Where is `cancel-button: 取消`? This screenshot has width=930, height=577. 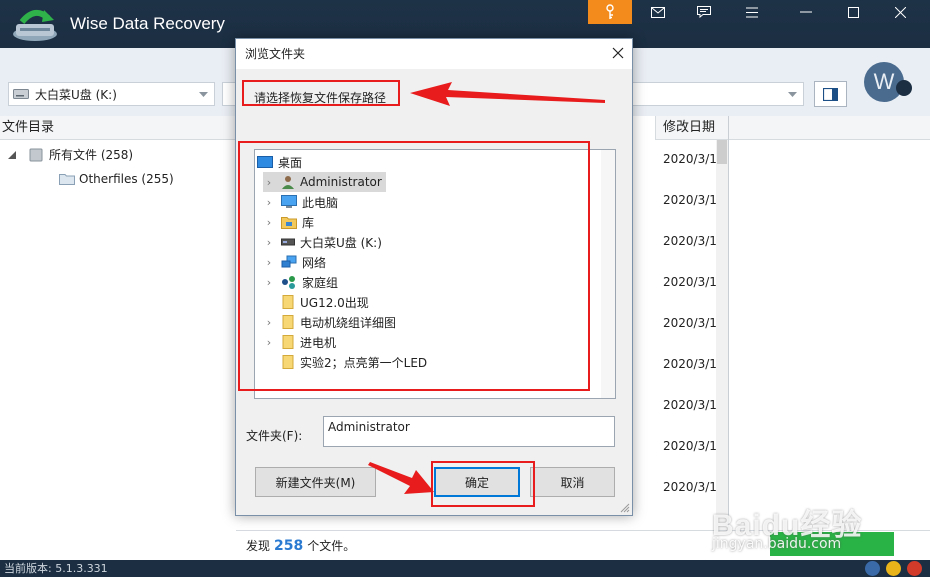 cancel-button: 取消 is located at coordinates (572, 482).